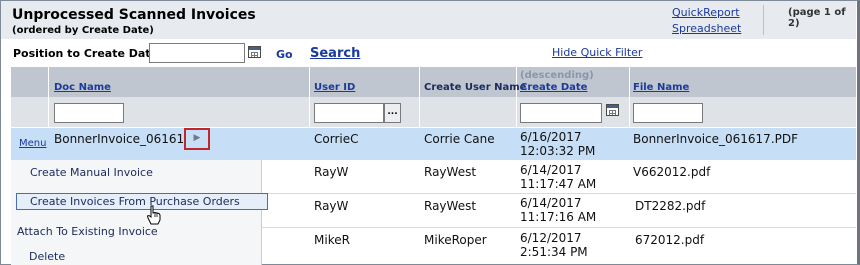 The width and height of the screenshot is (860, 265). I want to click on column-header-create-date: Create Date, so click(553, 87).